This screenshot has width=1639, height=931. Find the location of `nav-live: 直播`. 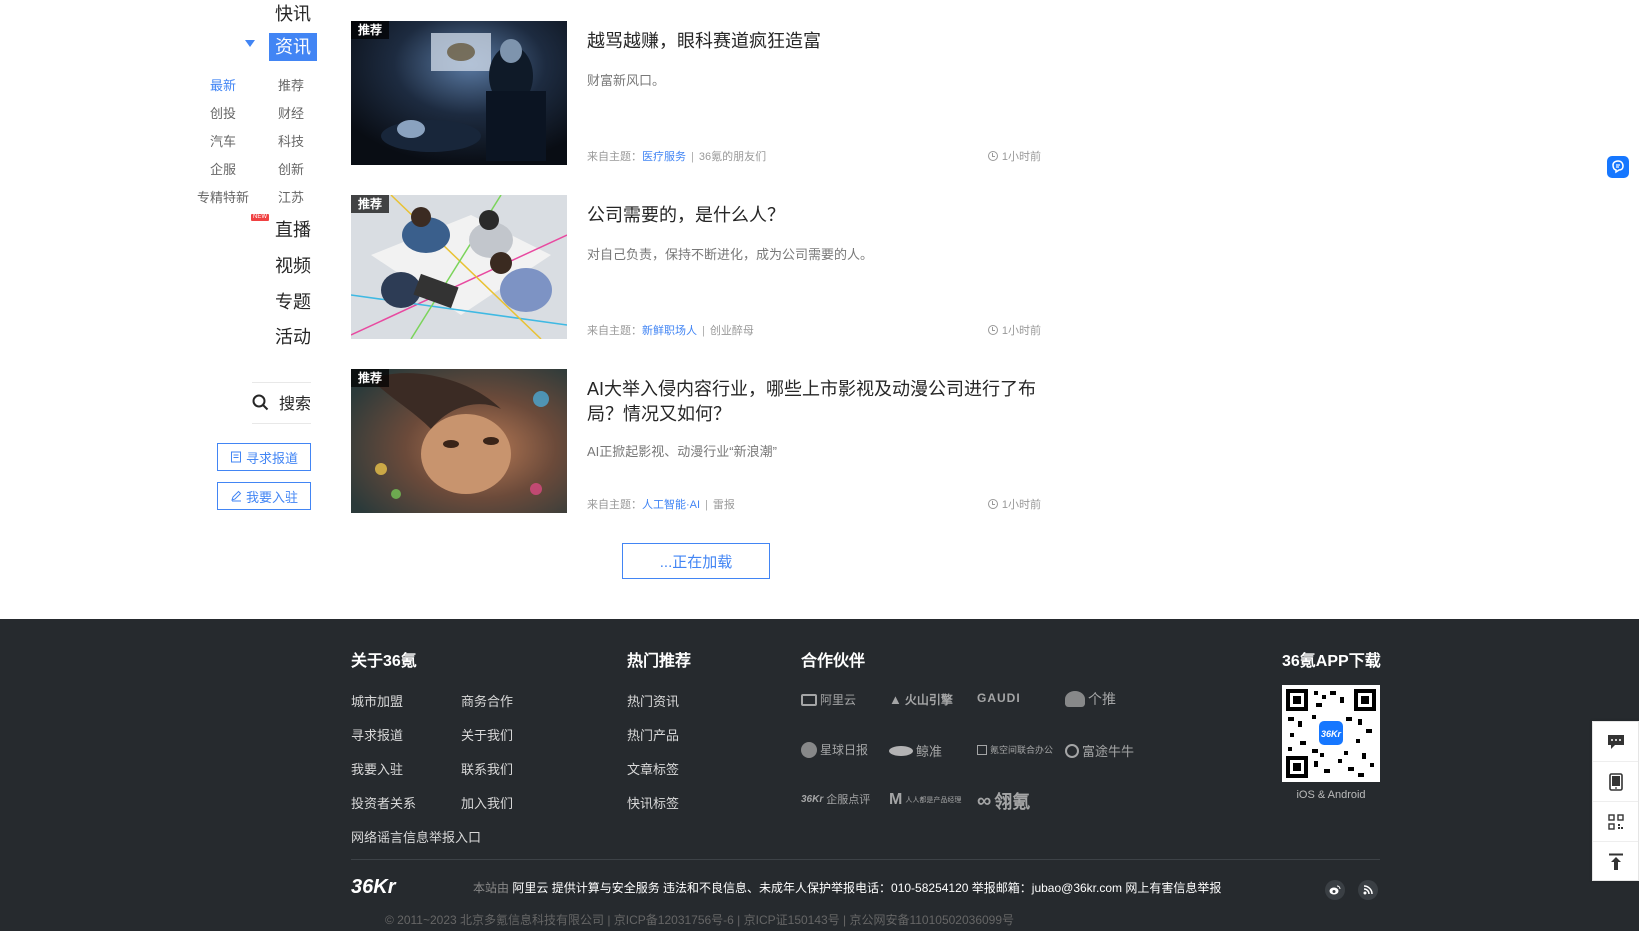

nav-live: 直播 is located at coordinates (293, 229).